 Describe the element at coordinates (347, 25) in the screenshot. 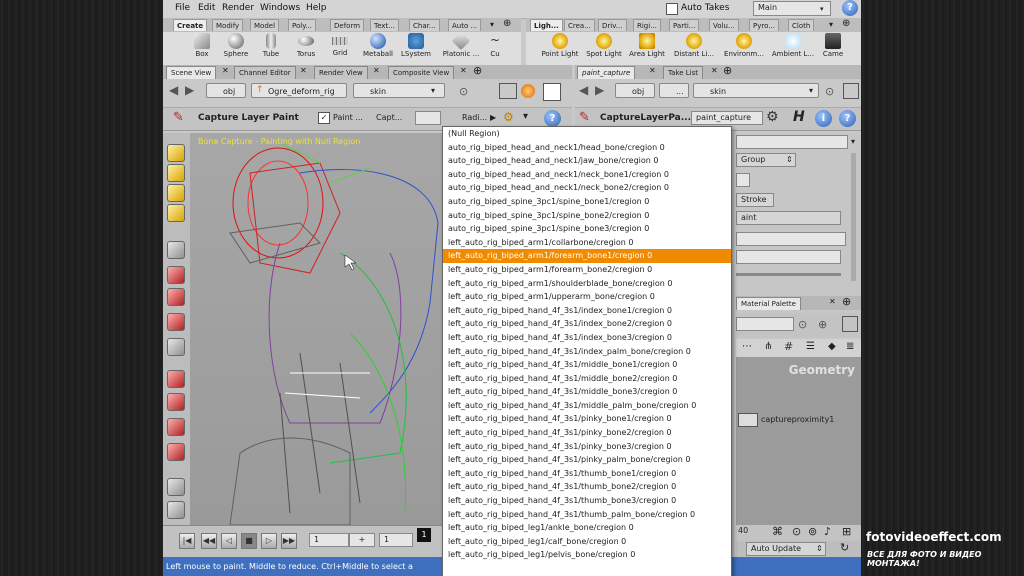

I see `shelf-tab-deform: Deform` at that location.